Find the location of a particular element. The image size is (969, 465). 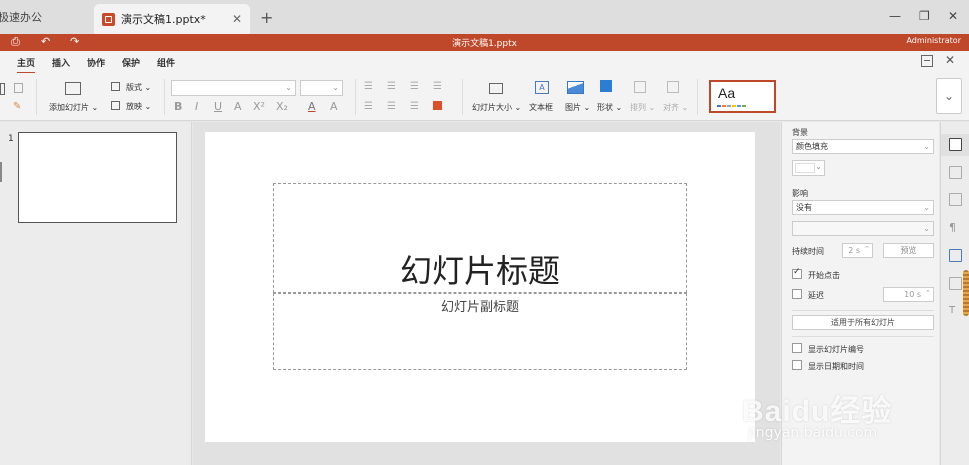

menu-tab-protect: 保护 is located at coordinates (131, 62).